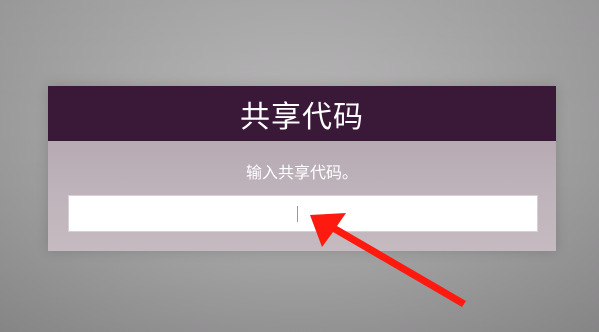 The width and height of the screenshot is (599, 332). Describe the element at coordinates (388, 260) in the screenshot. I see `annotation-arrow-icon` at that location.